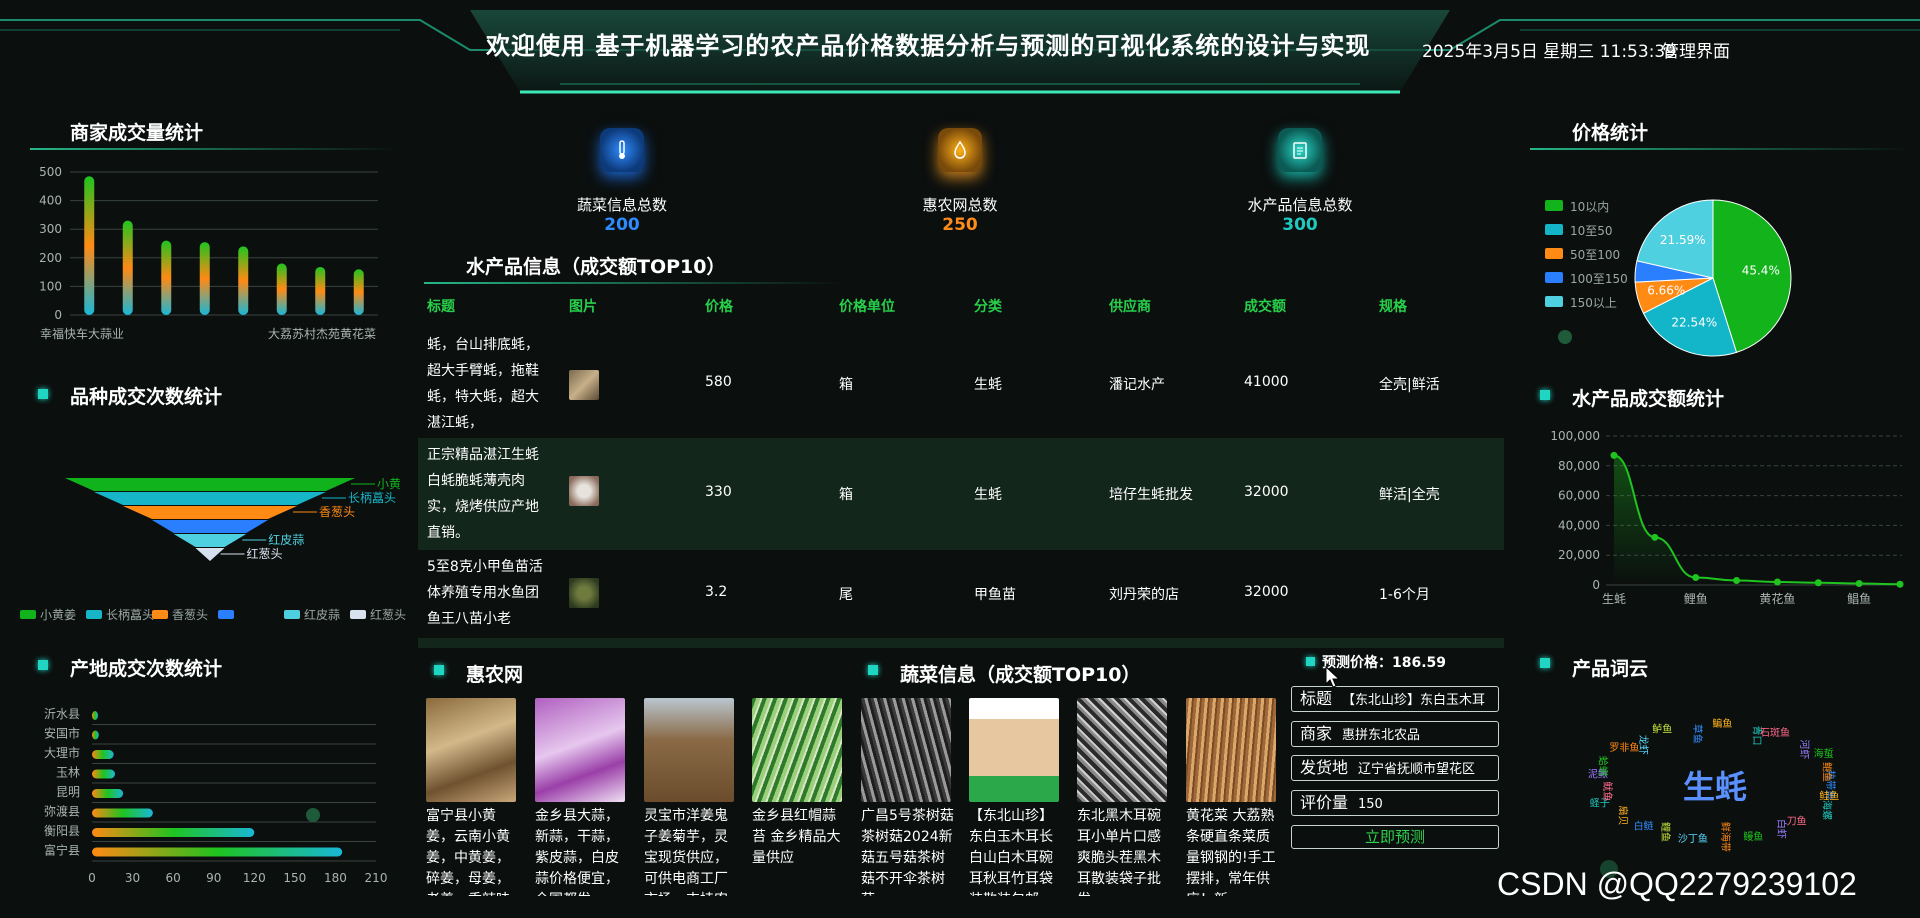 The width and height of the screenshot is (1920, 918). What do you see at coordinates (62, 811) in the screenshot?
I see `y-tick-label: 弥渡县` at bounding box center [62, 811].